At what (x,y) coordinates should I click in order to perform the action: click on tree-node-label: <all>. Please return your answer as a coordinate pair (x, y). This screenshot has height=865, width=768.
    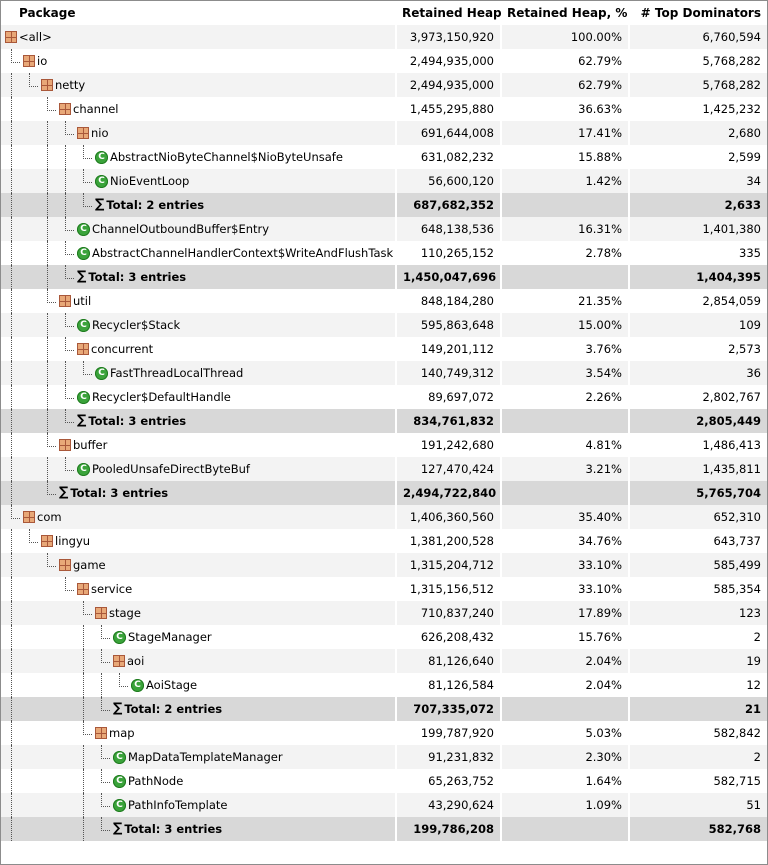
    Looking at the image, I should click on (28, 37).